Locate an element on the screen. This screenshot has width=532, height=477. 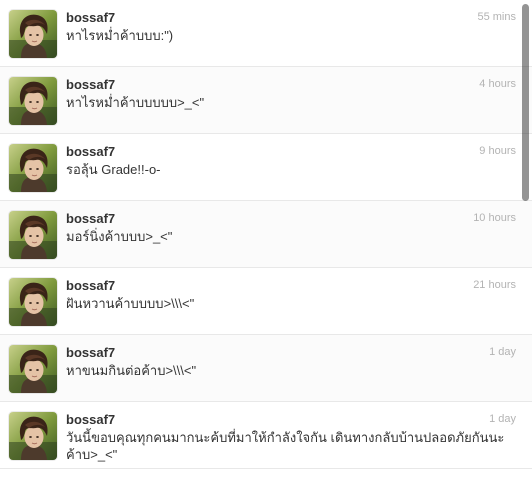
tweet-text: มอร์นิ่งค้าบบบ>_<" is located at coordinates (119, 236).